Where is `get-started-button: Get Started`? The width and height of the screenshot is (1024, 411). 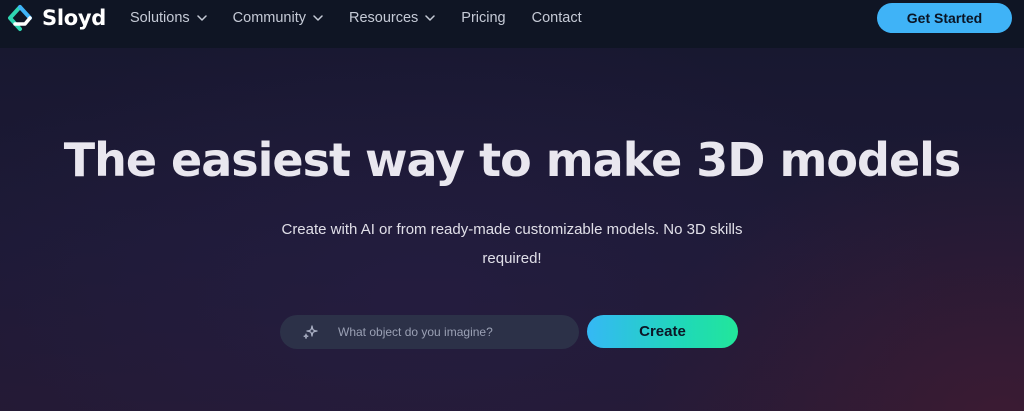
get-started-button: Get Started is located at coordinates (944, 18).